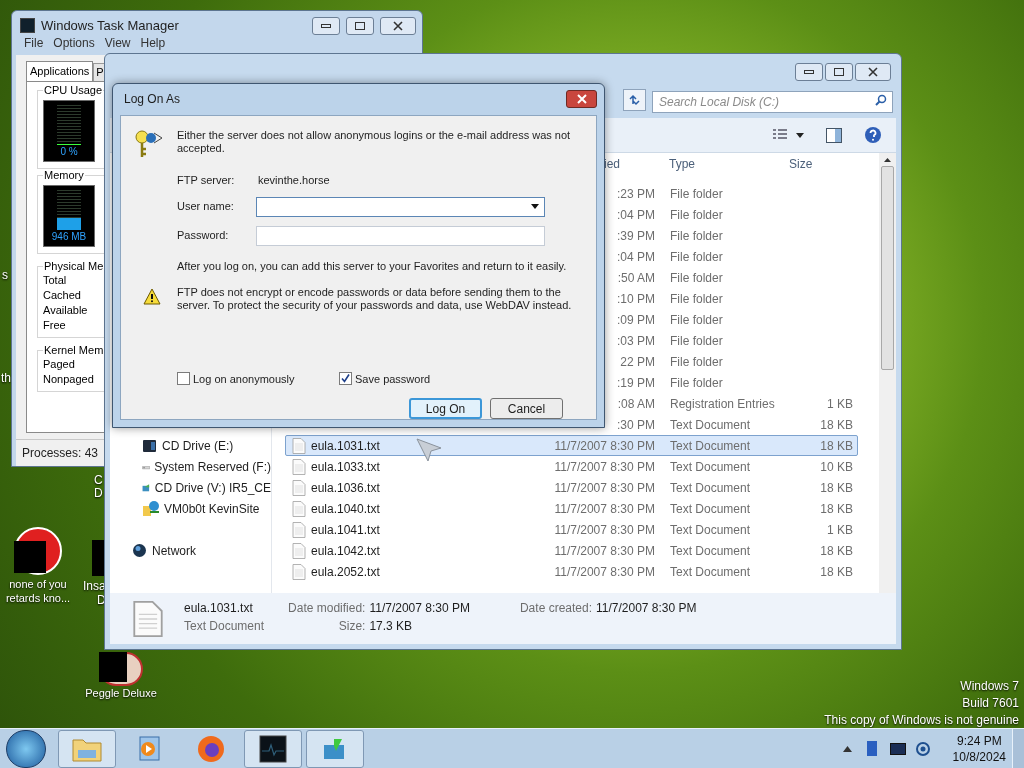  I want to click on menu-item: Options, so click(74, 42).